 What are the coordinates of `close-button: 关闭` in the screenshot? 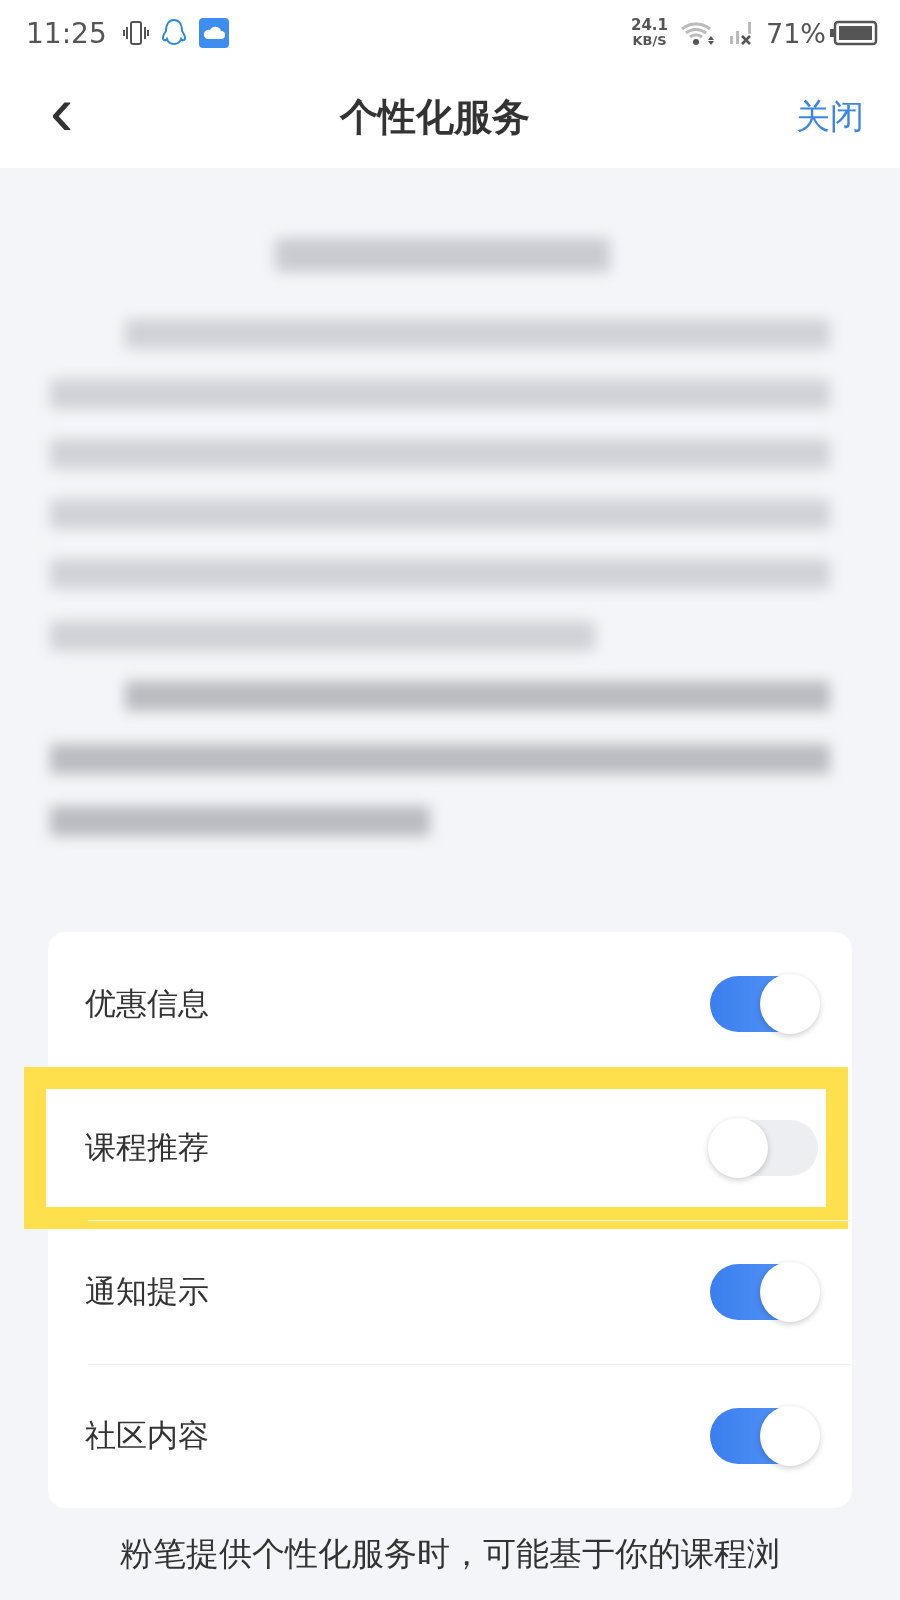 It's located at (830, 117).